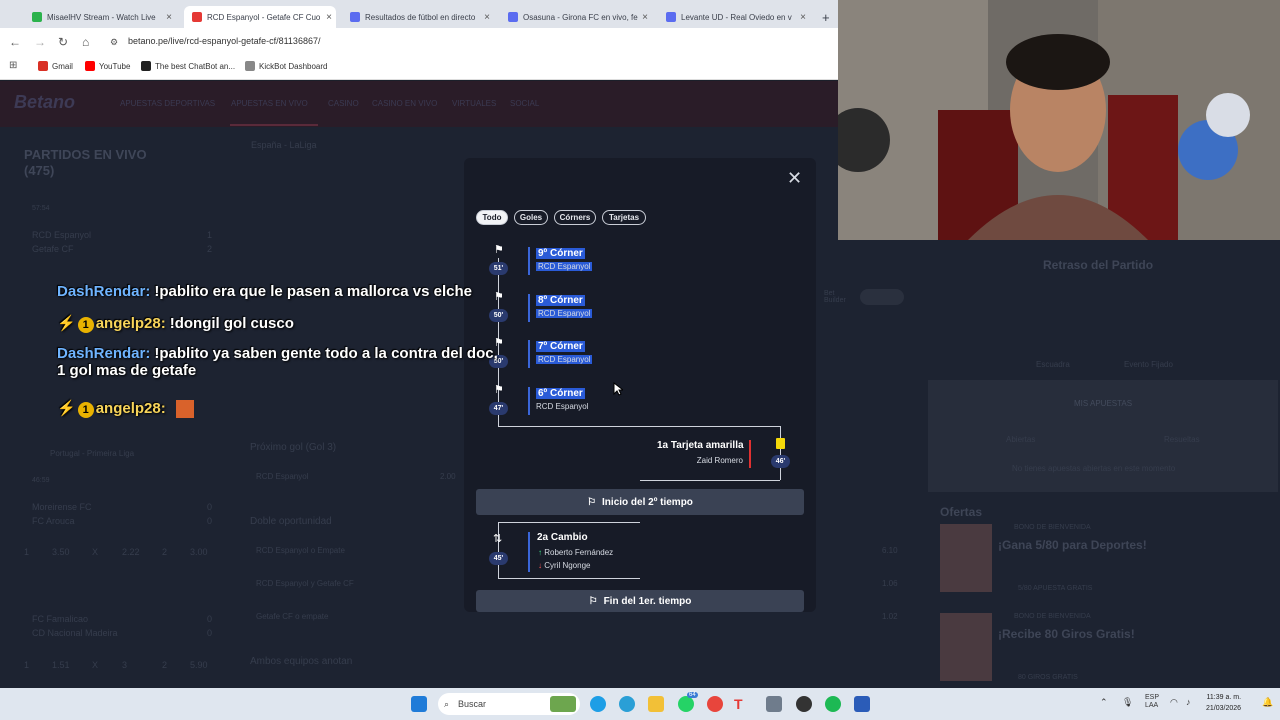 This screenshot has width=1280, height=720. I want to click on filter-tab: Córners, so click(575, 217).